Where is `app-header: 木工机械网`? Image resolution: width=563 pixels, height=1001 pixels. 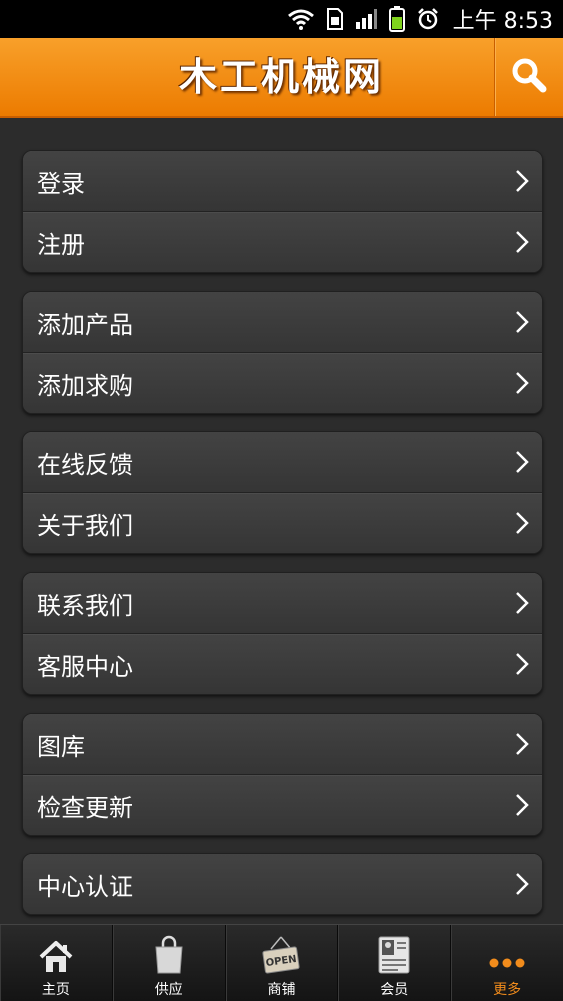
app-header: 木工机械网 is located at coordinates (281, 78).